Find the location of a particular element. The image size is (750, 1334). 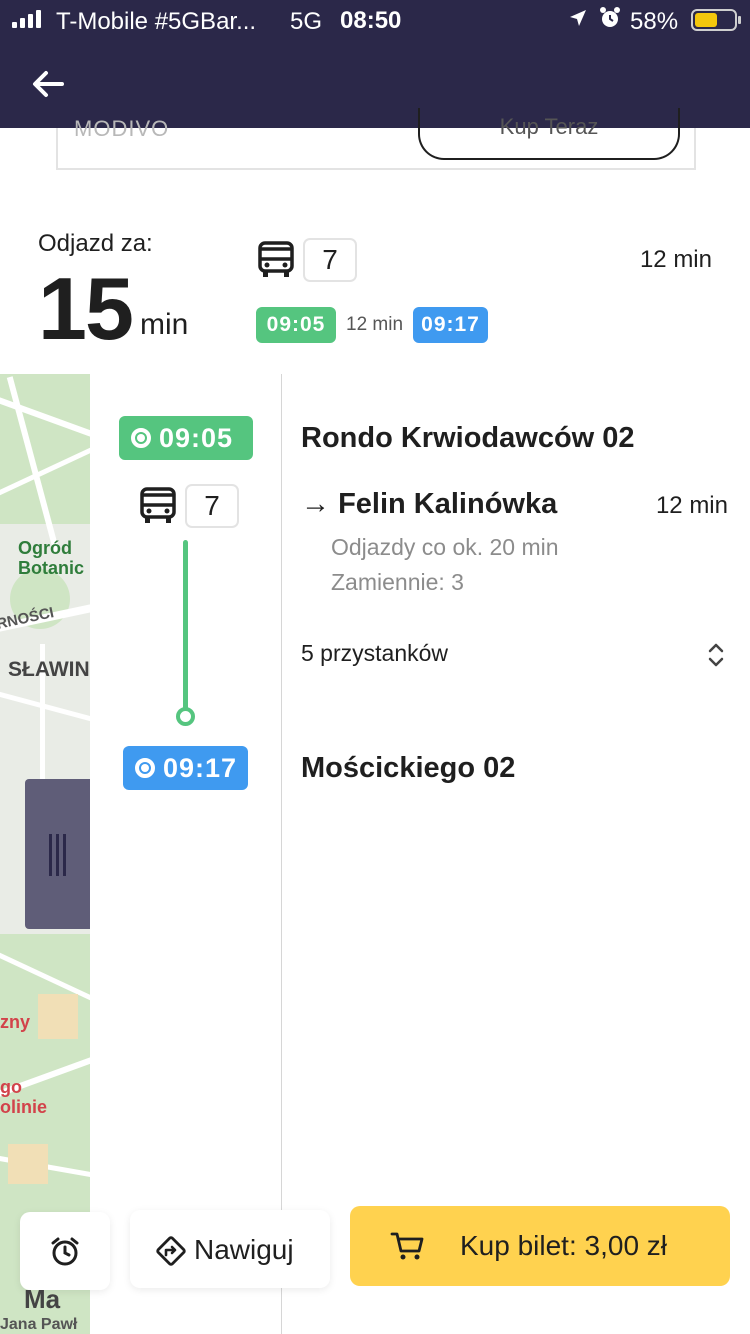

arrow-left-icon is located at coordinates (48, 84).